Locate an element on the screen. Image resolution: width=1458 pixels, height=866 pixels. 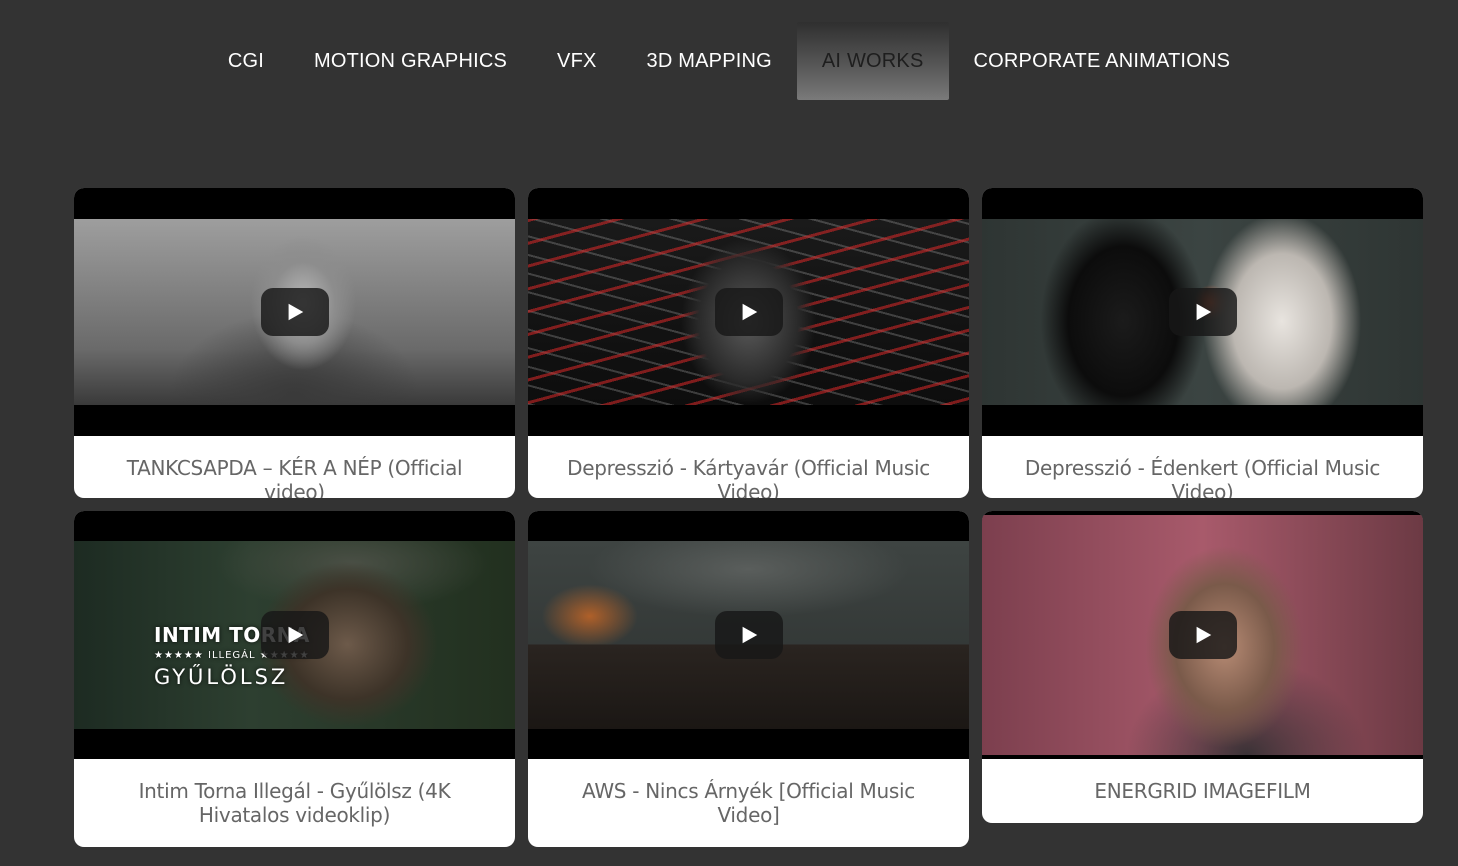
video-card: ENERGRID IMAGEFILM is located at coordinates (1202, 667).